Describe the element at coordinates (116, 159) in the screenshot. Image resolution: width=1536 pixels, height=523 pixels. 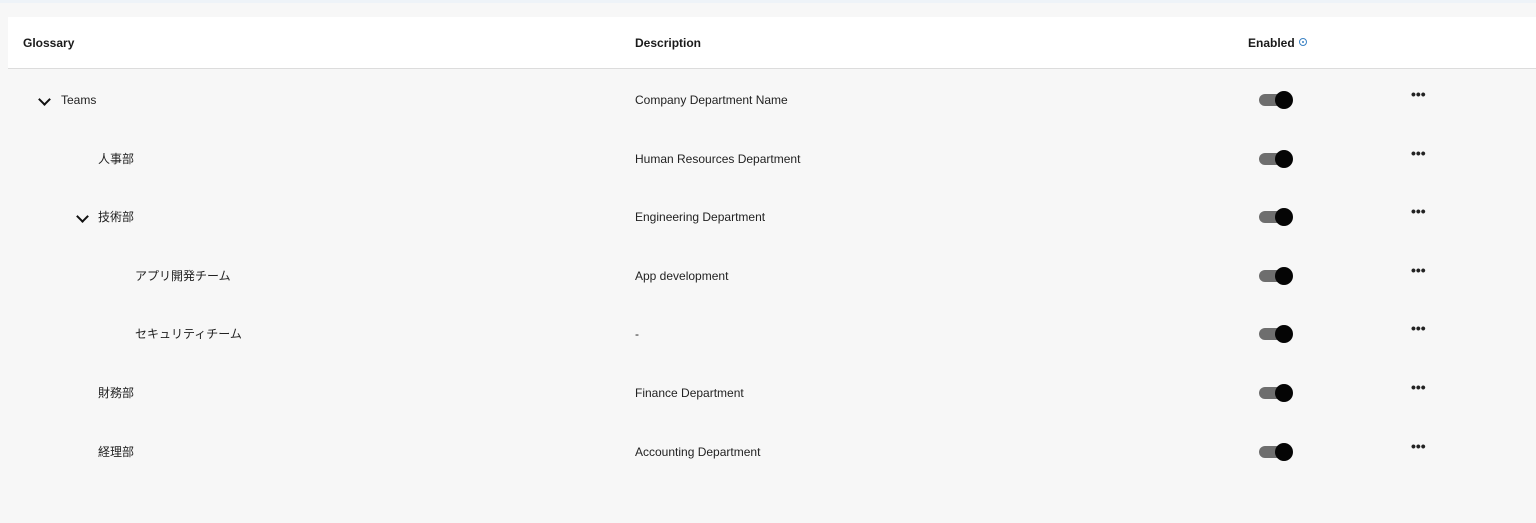
I see `glossary-term-label: 人事部` at that location.